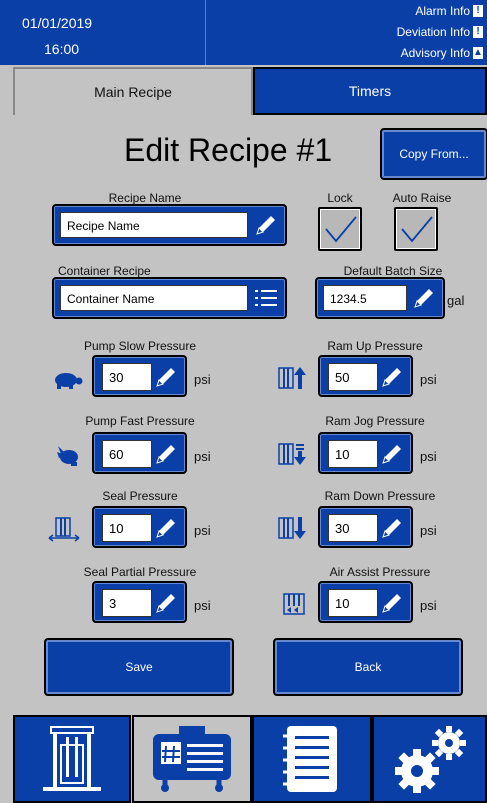 The image size is (487, 803). Describe the element at coordinates (365, 298) in the screenshot. I see `batch-size-input: 1234.5` at that location.